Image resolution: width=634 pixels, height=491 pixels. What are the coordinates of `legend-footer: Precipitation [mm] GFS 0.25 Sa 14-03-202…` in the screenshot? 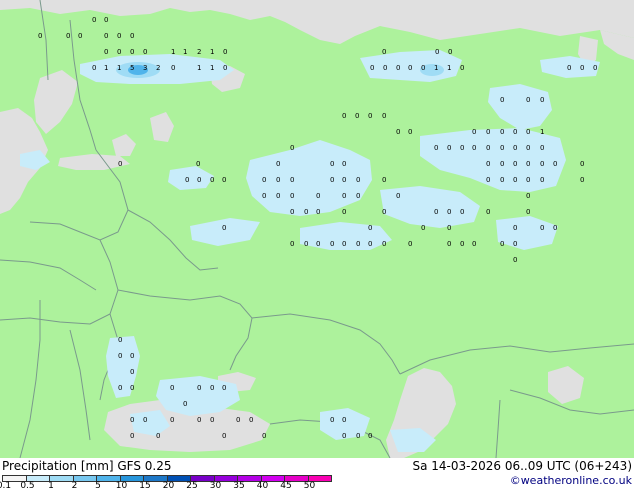 It's located at (317, 474).